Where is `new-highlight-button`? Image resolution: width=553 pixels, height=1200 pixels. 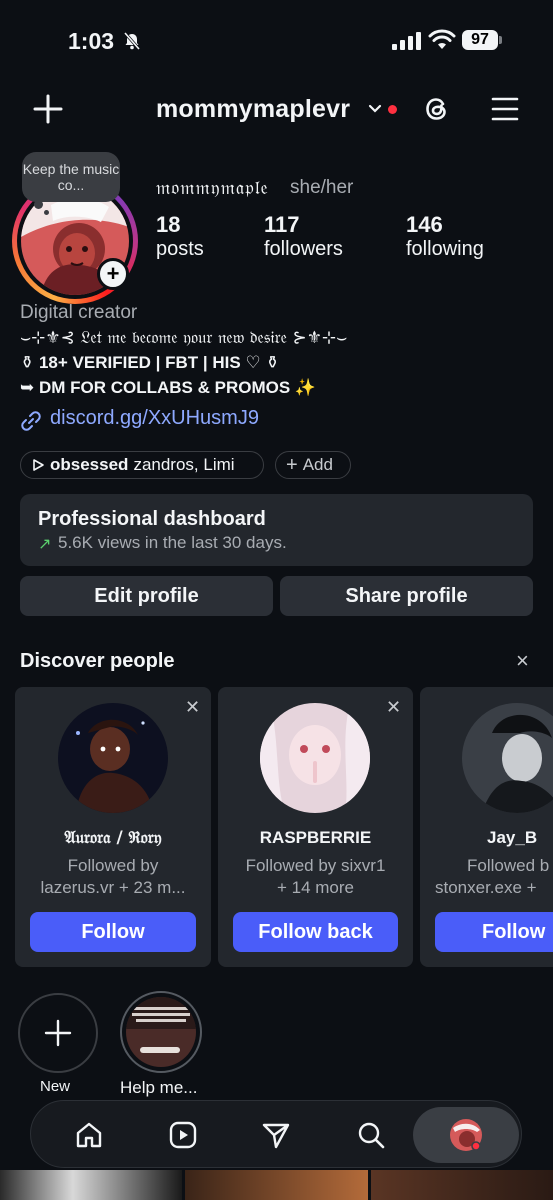 new-highlight-button is located at coordinates (58, 1033).